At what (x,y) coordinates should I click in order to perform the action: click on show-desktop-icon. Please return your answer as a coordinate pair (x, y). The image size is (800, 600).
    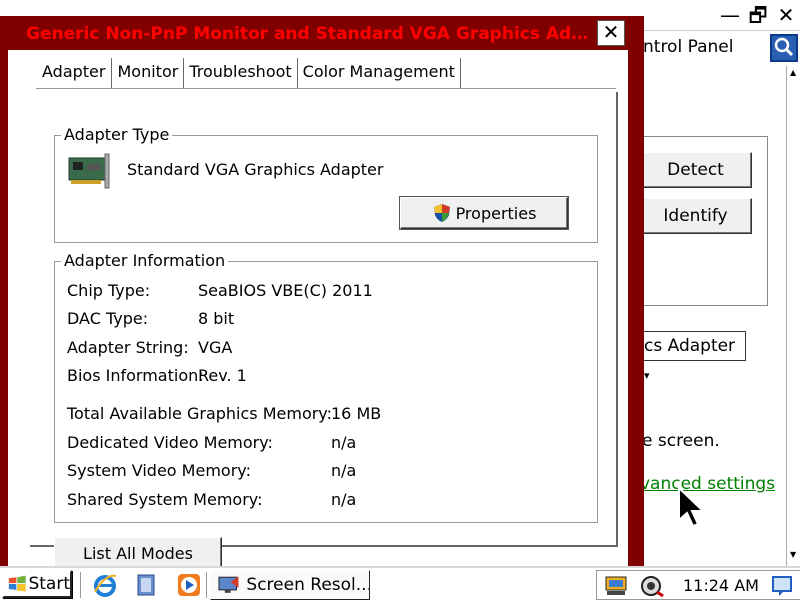
    Looking at the image, I should click on (147, 585).